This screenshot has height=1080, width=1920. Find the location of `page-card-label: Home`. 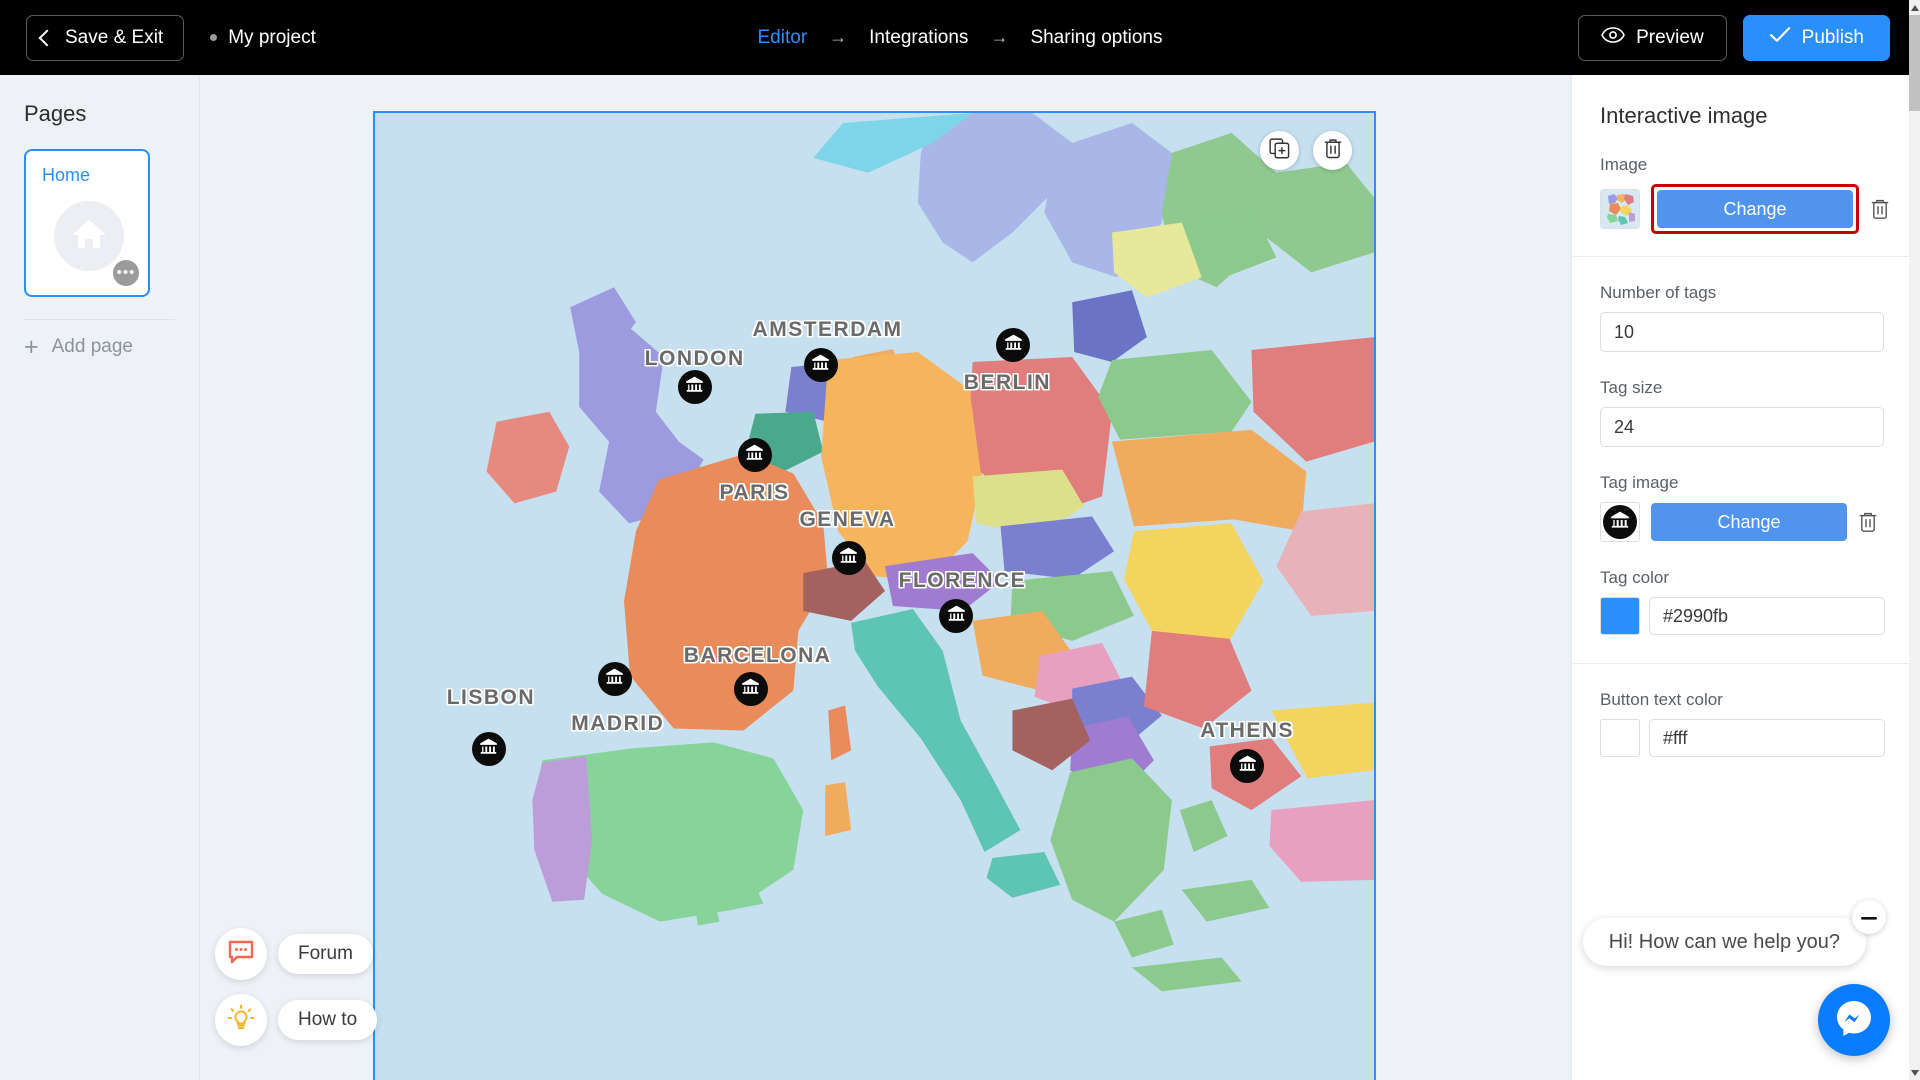

page-card-label: Home is located at coordinates (66, 175).